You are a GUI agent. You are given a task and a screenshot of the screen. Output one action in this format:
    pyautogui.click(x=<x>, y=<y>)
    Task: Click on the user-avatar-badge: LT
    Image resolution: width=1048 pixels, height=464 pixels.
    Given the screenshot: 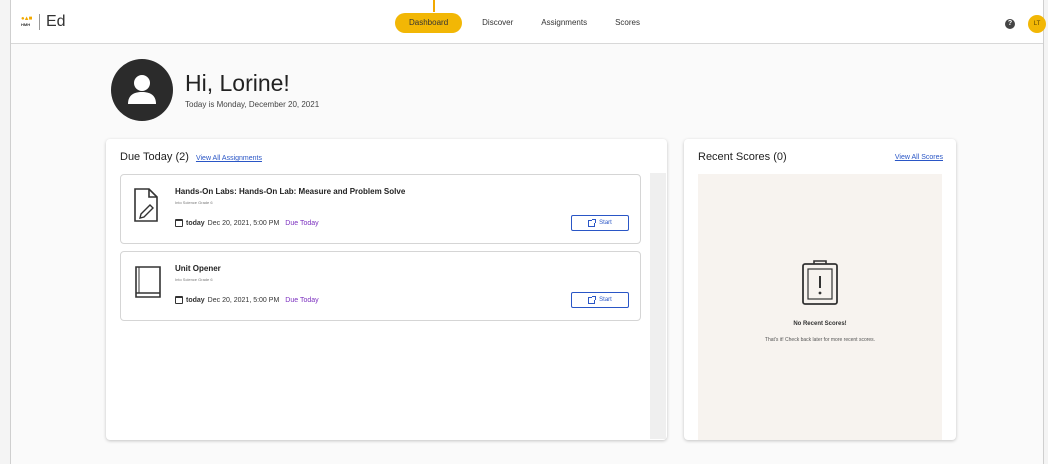 What is the action you would take?
    pyautogui.click(x=1037, y=24)
    